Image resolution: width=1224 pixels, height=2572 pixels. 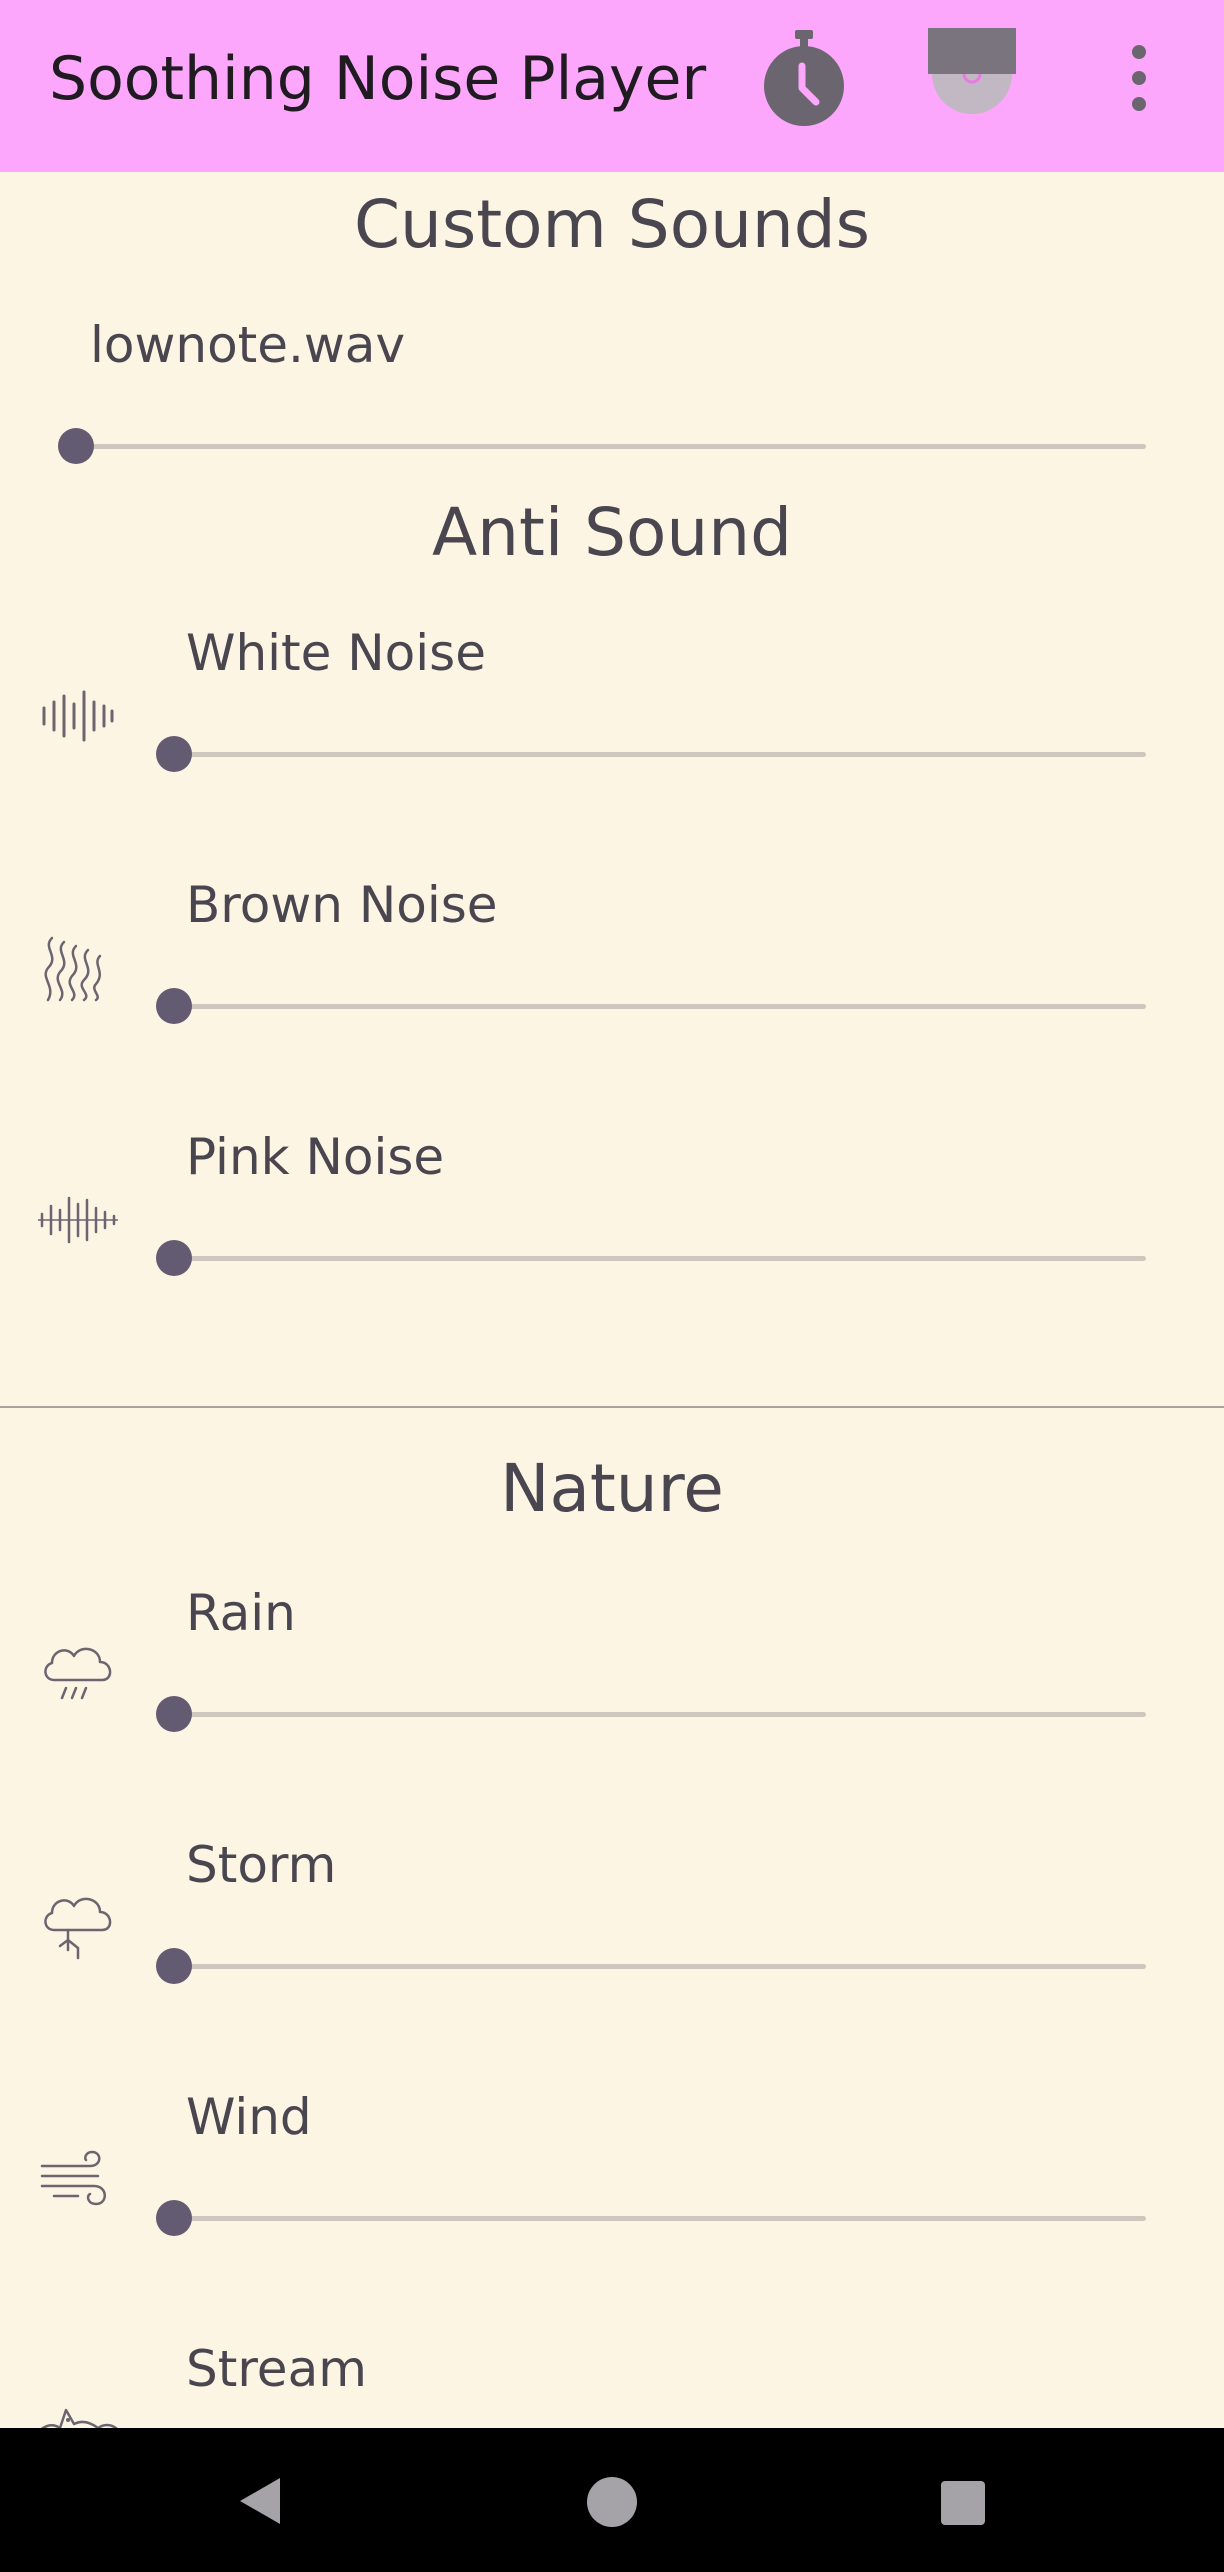 What do you see at coordinates (378, 79) in the screenshot?
I see `app-title: Soothing Noise Player` at bounding box center [378, 79].